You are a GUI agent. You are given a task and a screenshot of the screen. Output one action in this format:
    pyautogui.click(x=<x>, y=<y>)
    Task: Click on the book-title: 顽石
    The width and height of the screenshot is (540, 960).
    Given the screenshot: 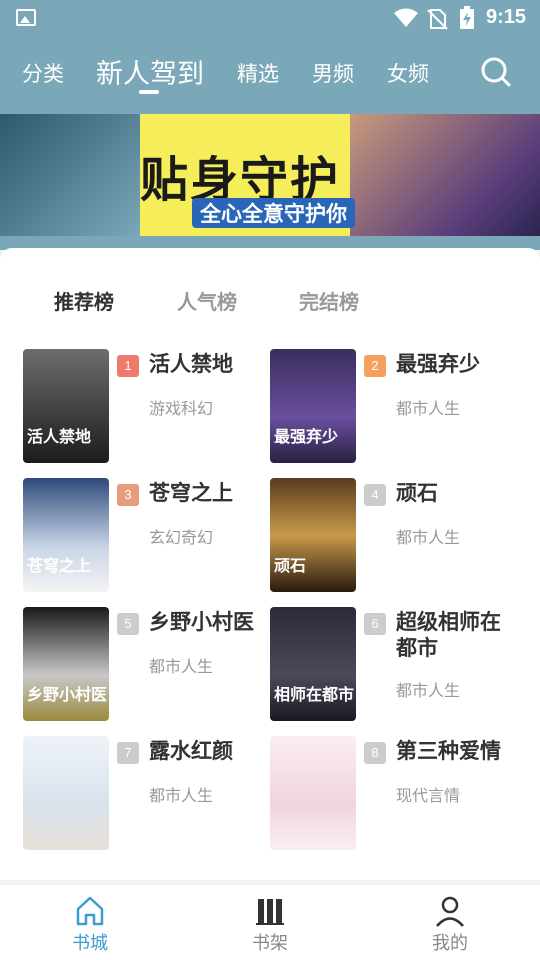 What is the action you would take?
    pyautogui.click(x=458, y=493)
    